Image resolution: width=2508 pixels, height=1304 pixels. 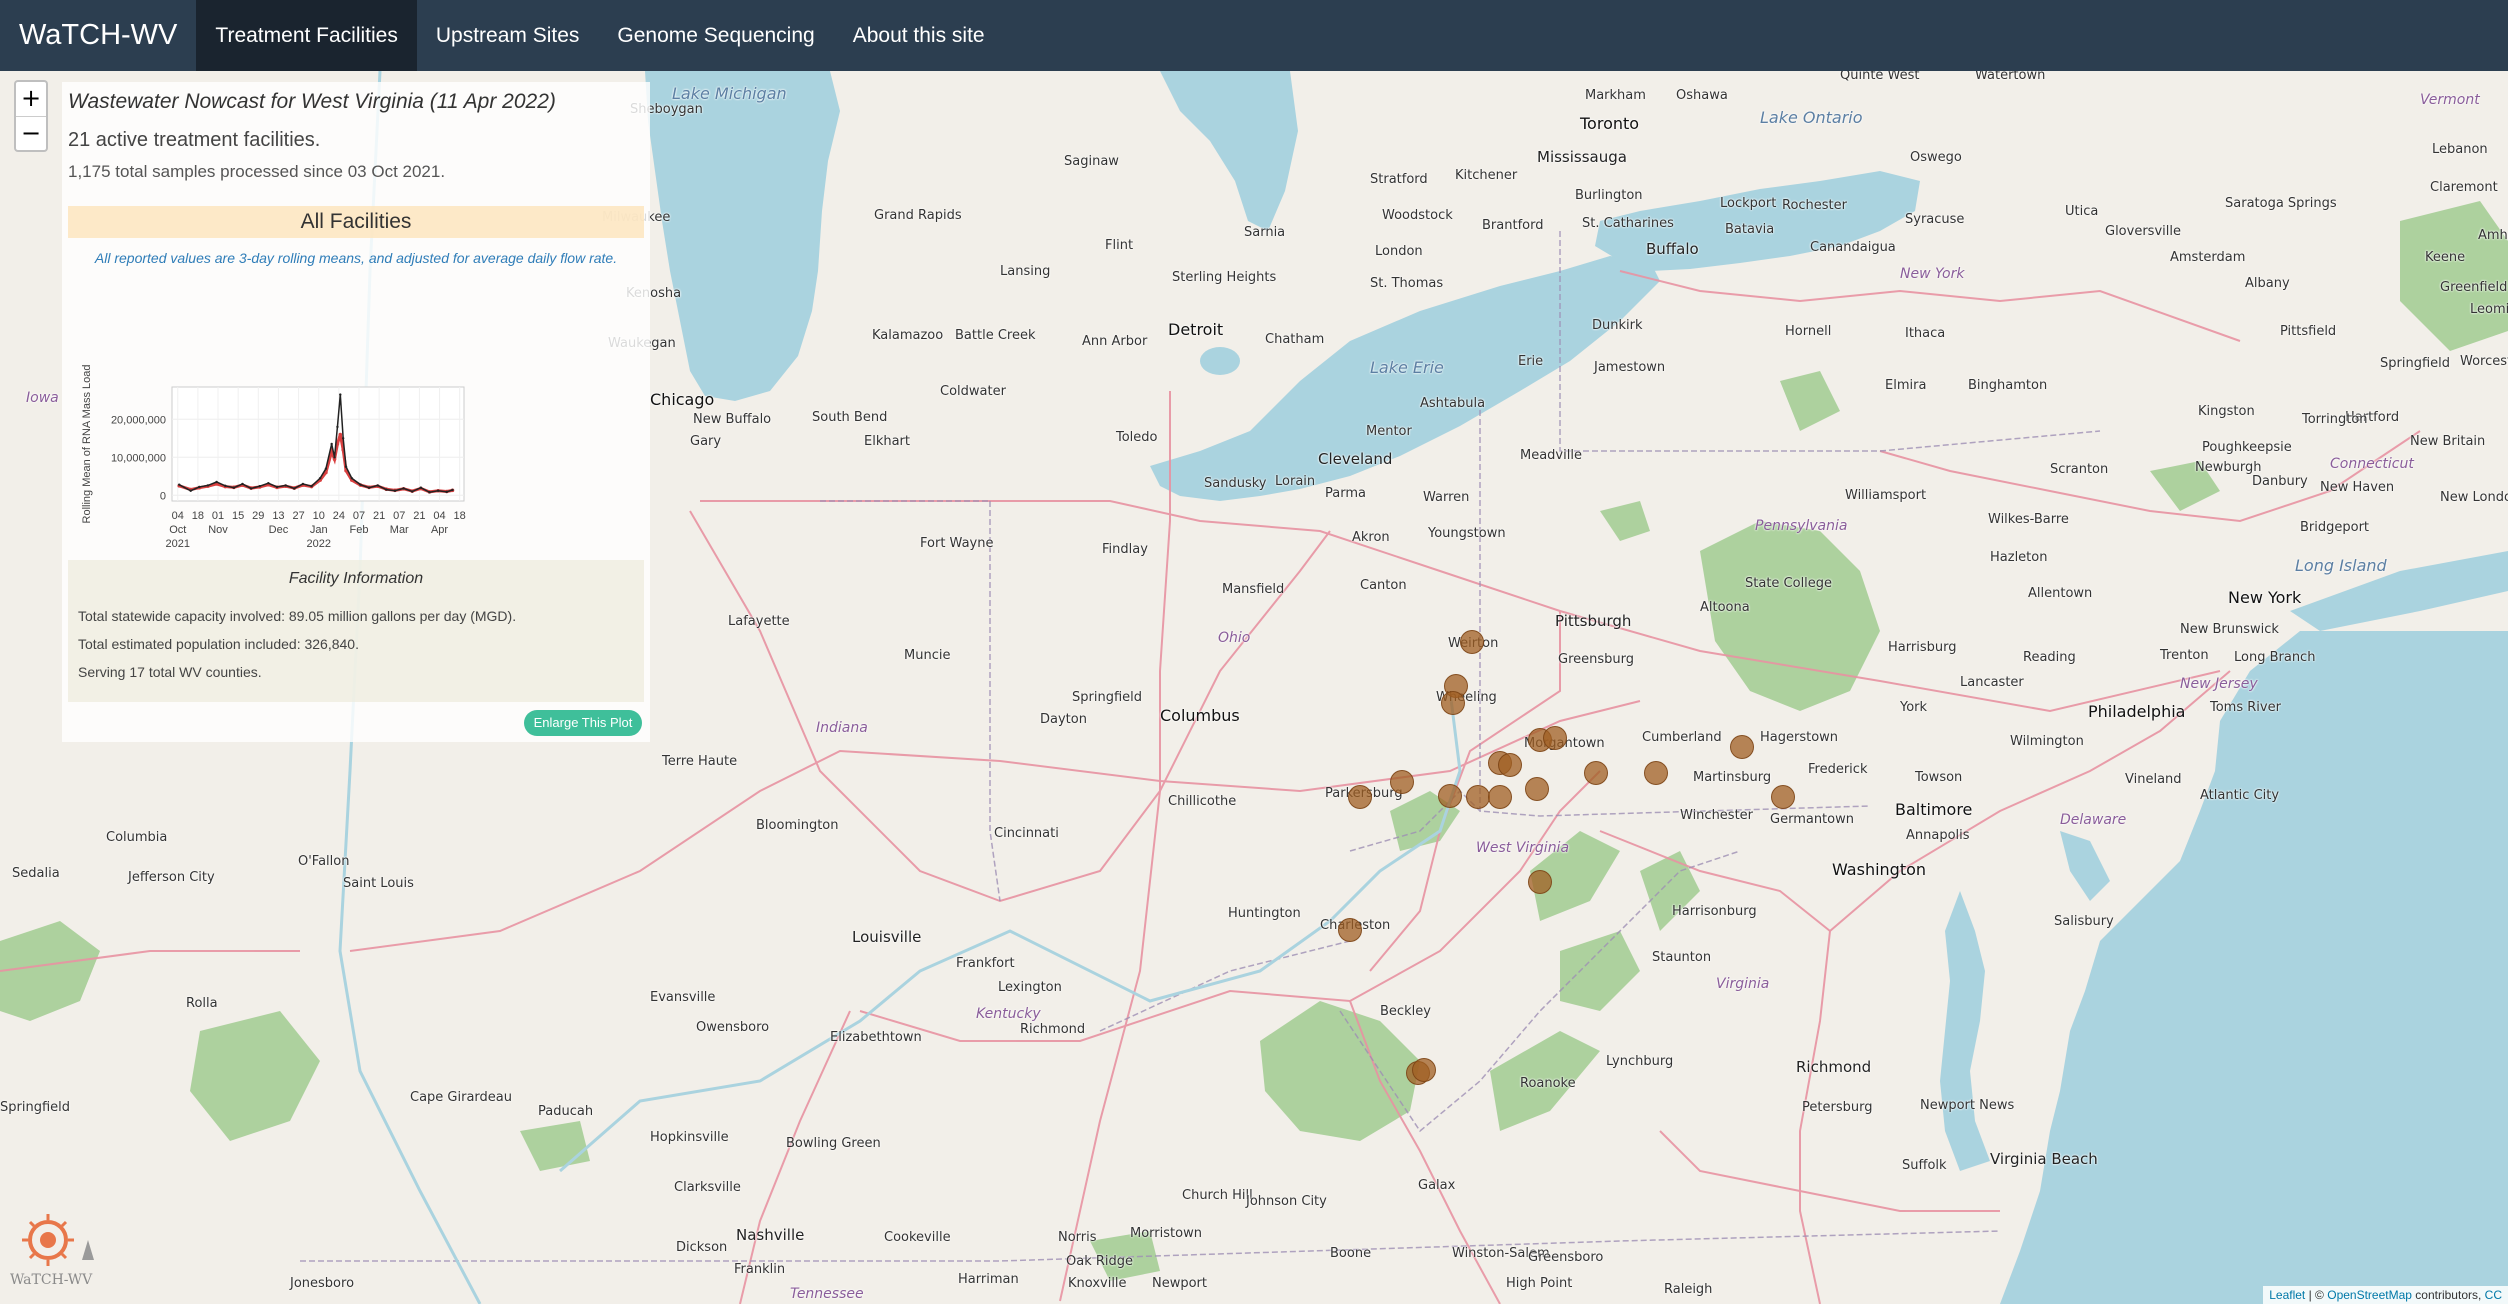 What do you see at coordinates (98, 35) in the screenshot?
I see `brand: WaTCH-WV` at bounding box center [98, 35].